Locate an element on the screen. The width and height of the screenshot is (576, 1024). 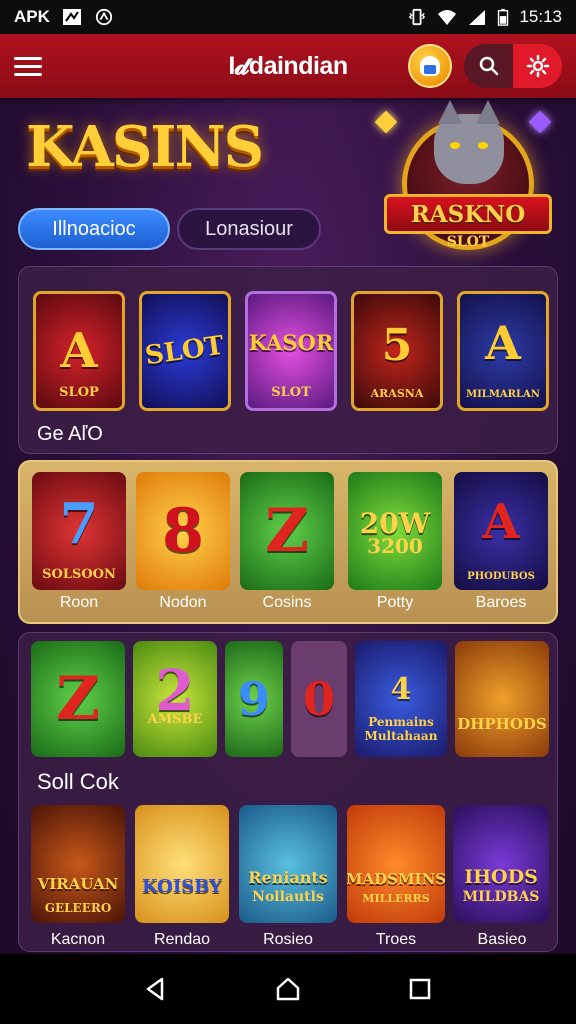
settings-button is located at coordinates (537, 66).